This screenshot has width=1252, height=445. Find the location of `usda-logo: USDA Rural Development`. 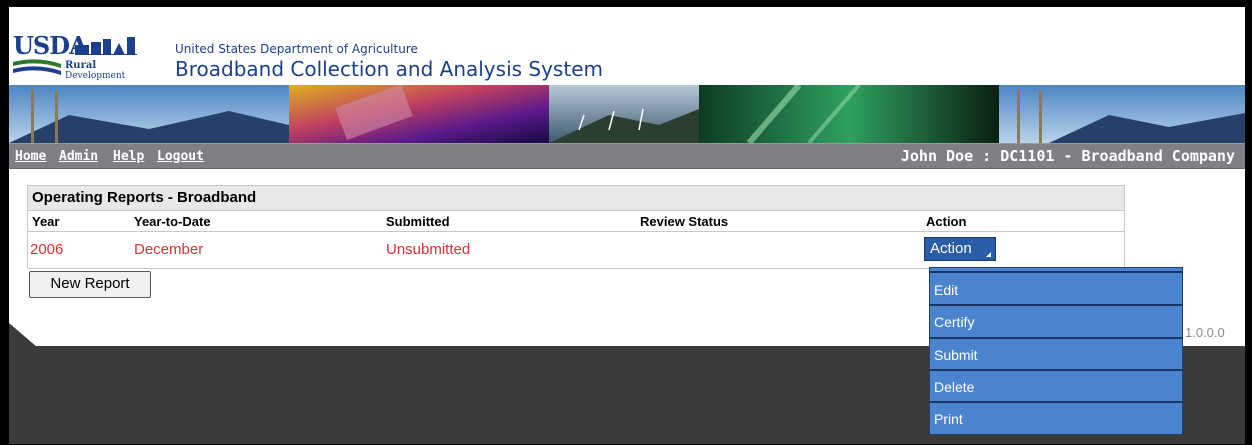

usda-logo: USDA Rural Development is located at coordinates (84, 57).